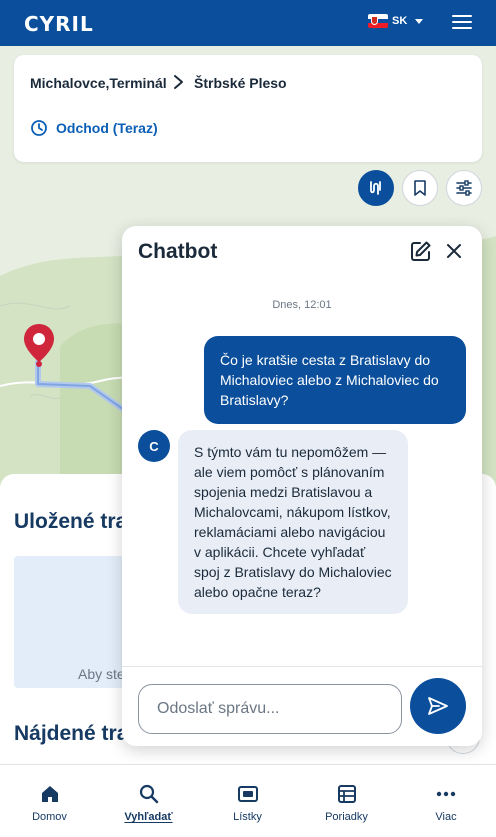 This screenshot has width=496, height=837. I want to click on map-pin-icon, so click(39, 345).